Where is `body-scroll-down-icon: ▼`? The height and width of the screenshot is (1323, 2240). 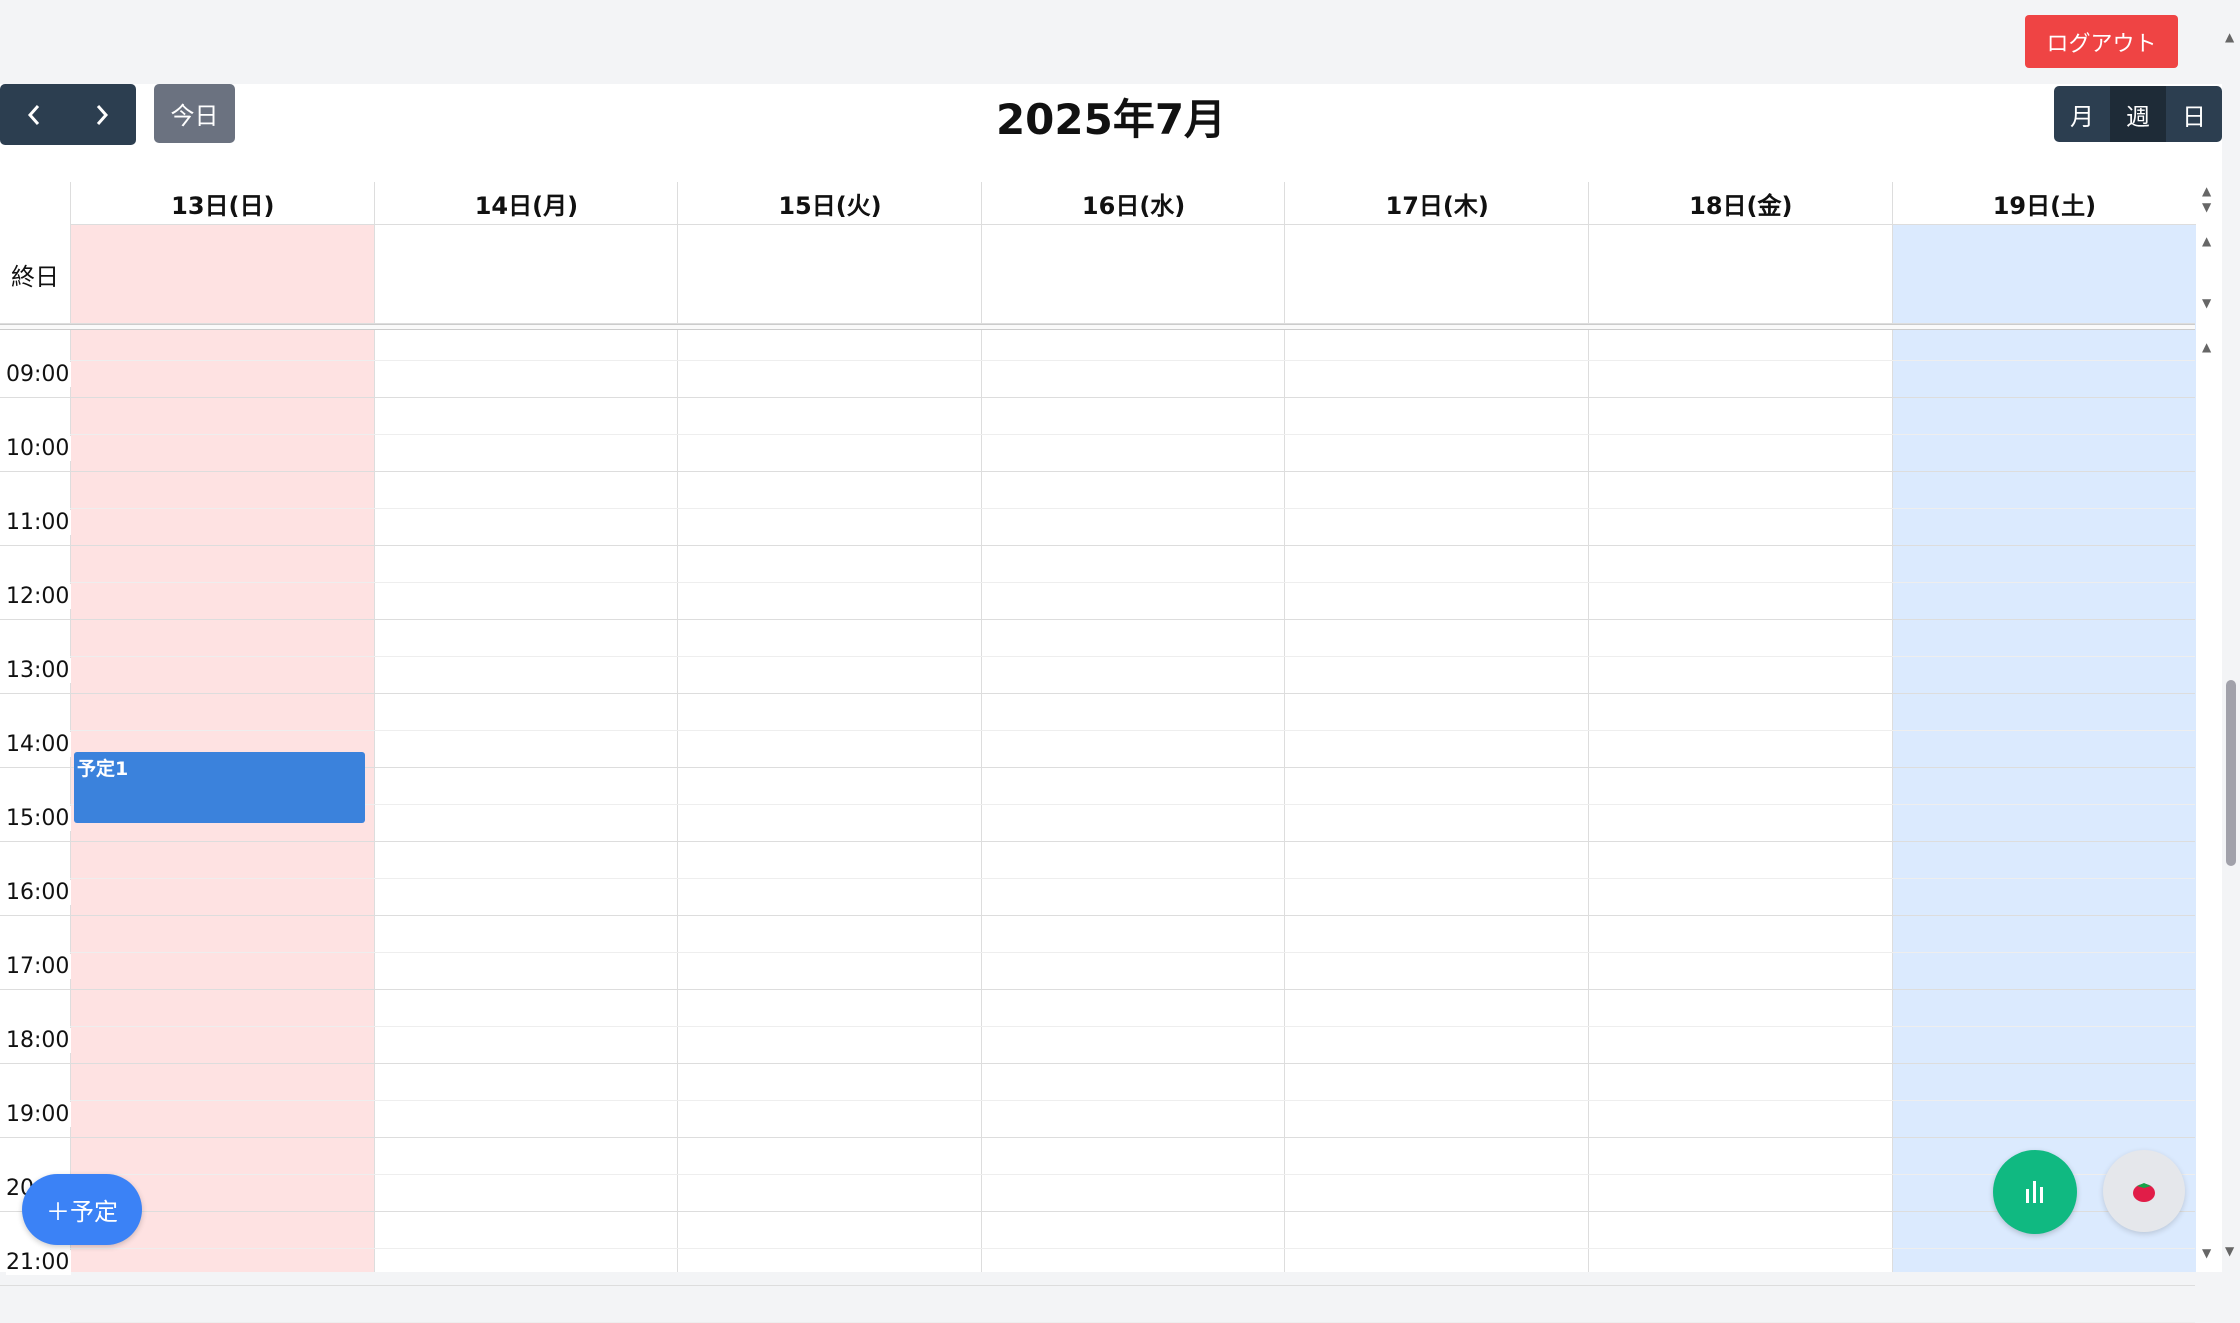
body-scroll-down-icon: ▼ is located at coordinates (2206, 1253).